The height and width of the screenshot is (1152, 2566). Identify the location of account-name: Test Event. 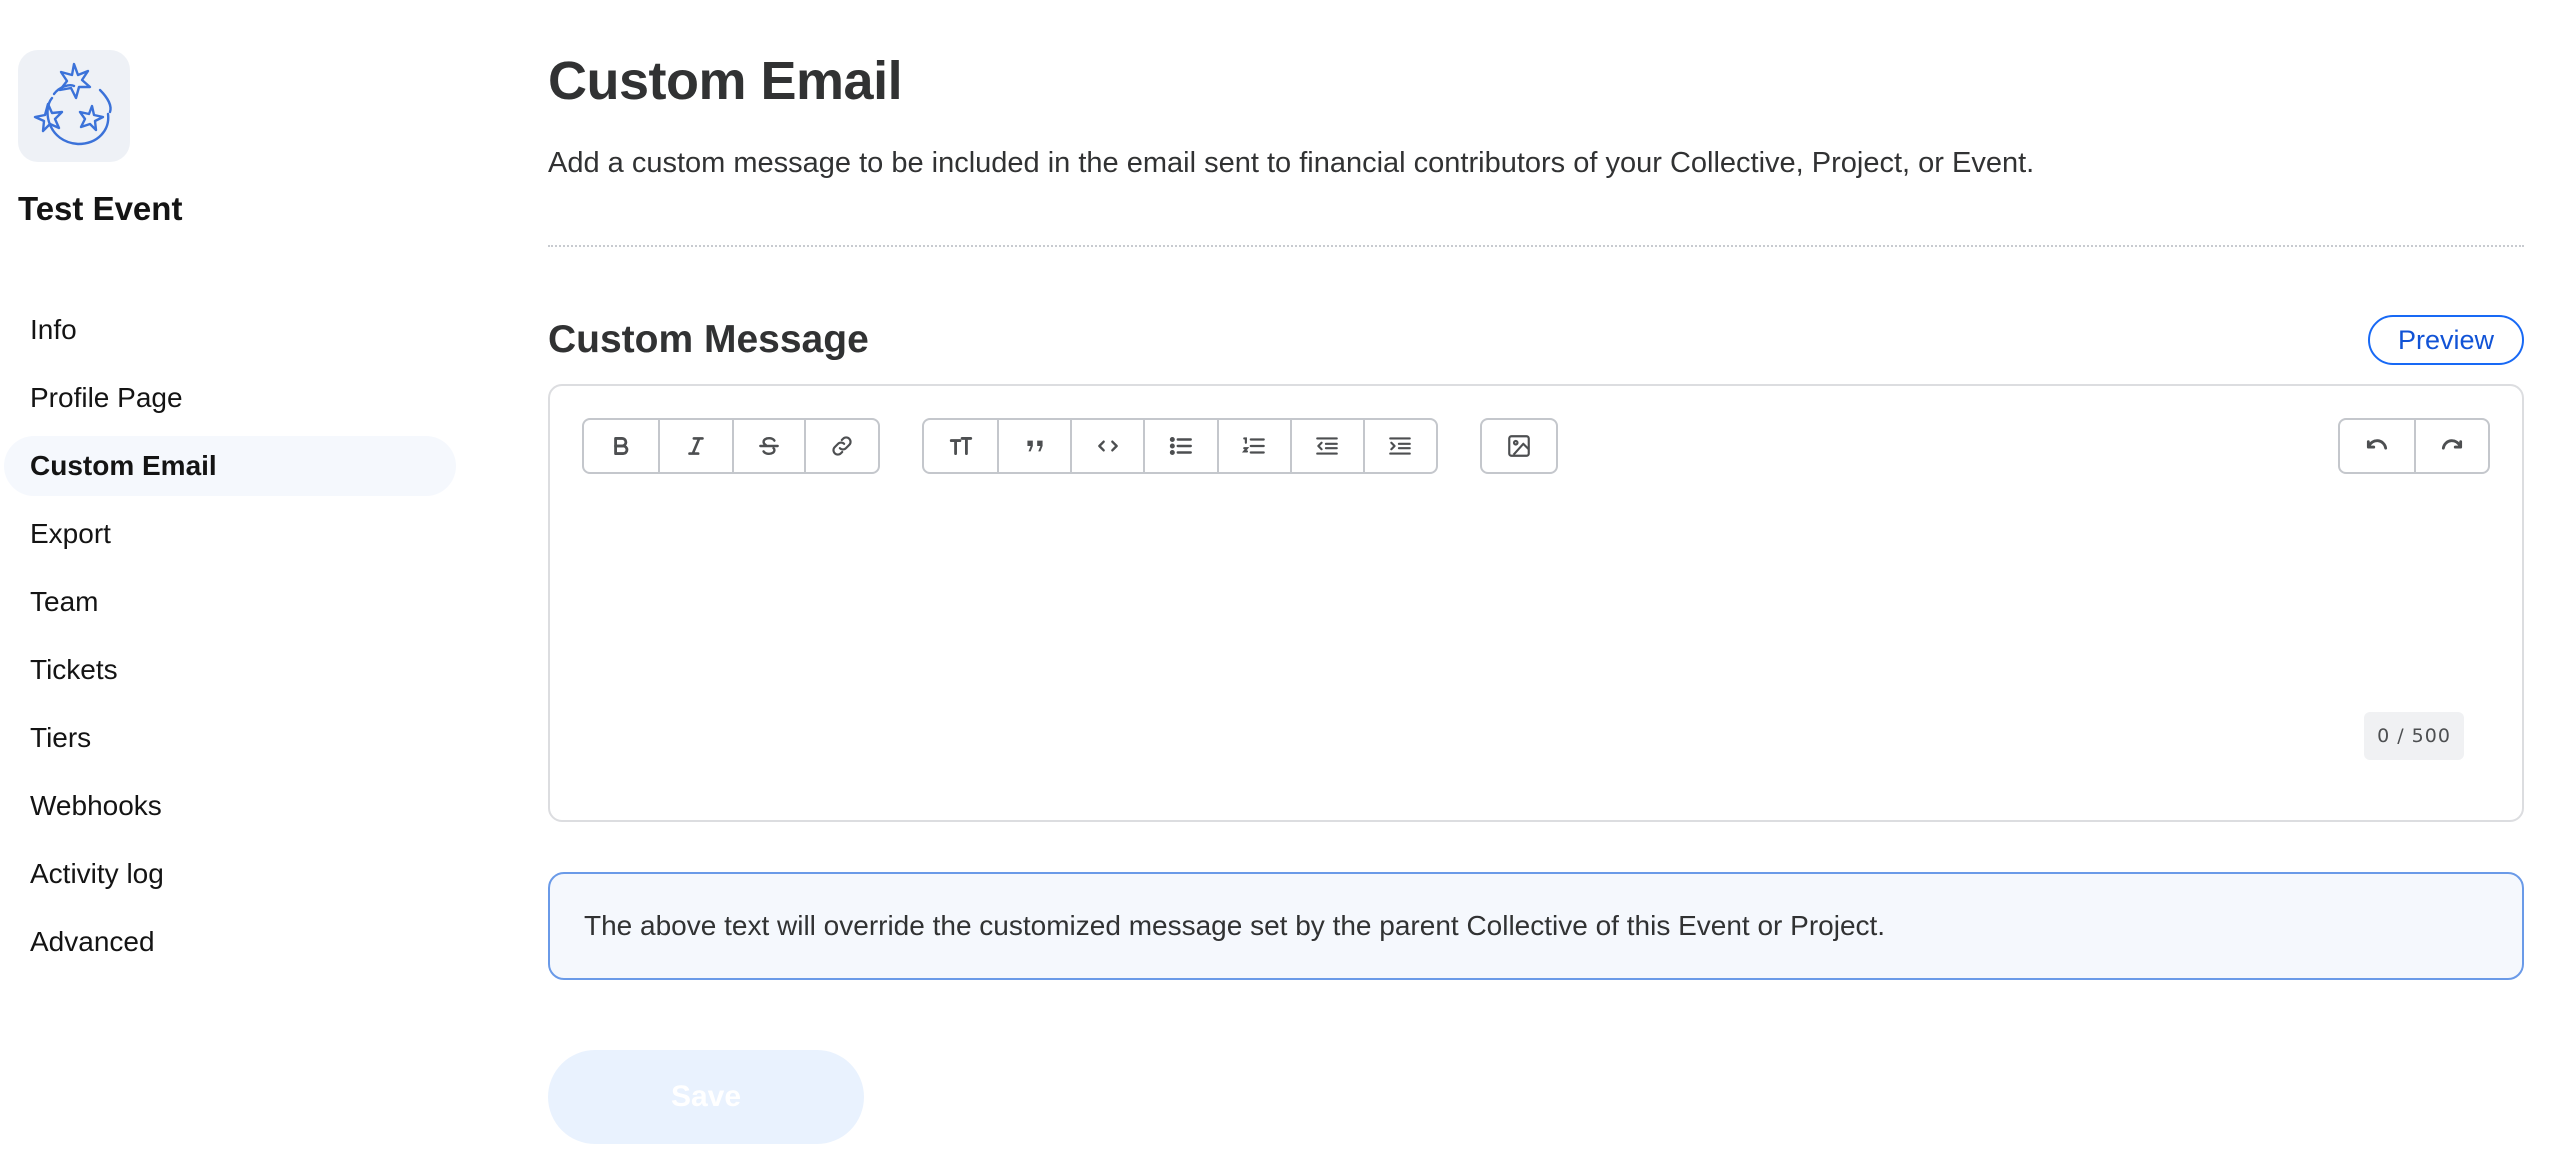
(100, 208).